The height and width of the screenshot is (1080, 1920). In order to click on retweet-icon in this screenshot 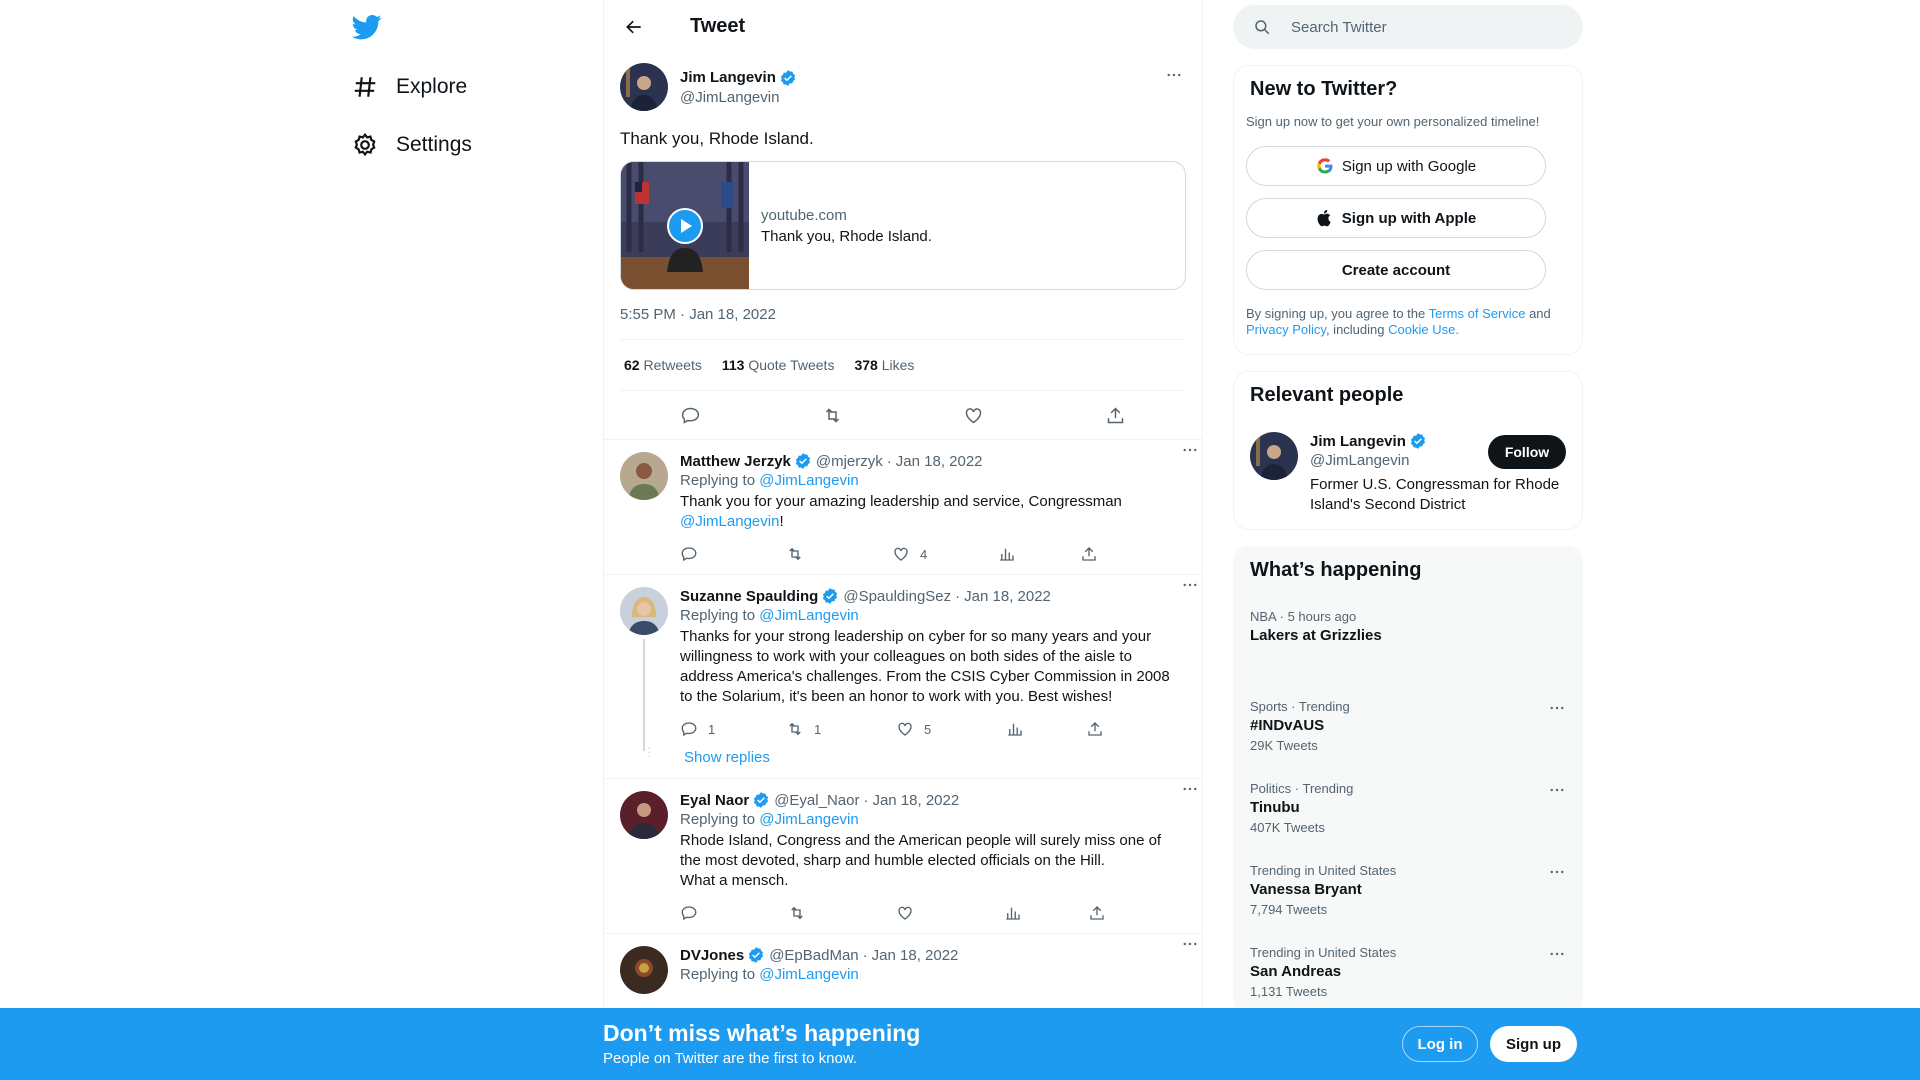, I will do `click(832, 415)`.